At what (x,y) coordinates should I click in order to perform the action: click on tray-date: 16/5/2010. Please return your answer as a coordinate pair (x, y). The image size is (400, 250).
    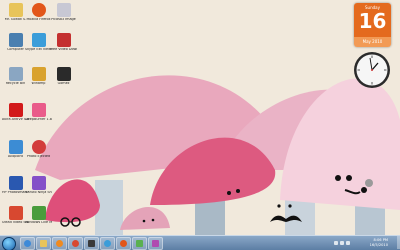
    Looking at the image, I should click on (378, 245).